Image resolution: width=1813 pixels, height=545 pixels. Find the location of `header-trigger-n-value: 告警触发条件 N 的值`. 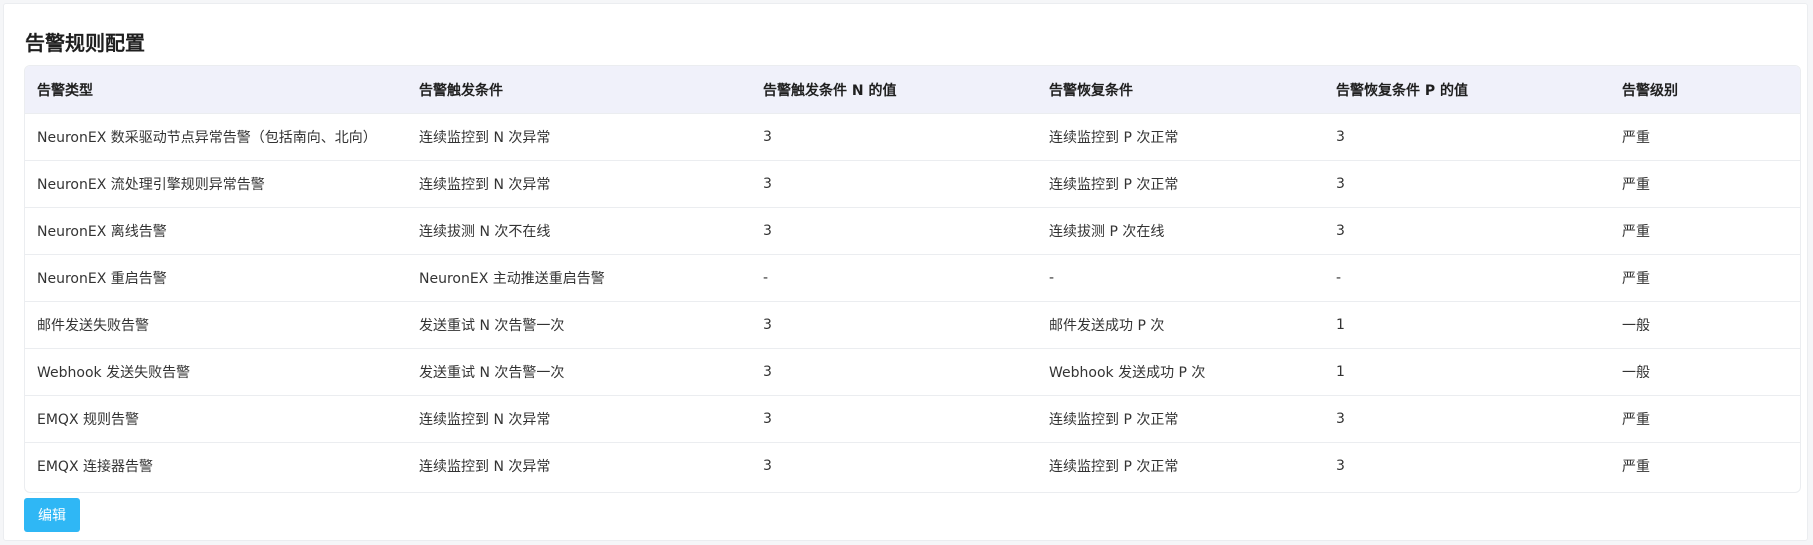

header-trigger-n-value: 告警触发条件 N 的值 is located at coordinates (894, 90).